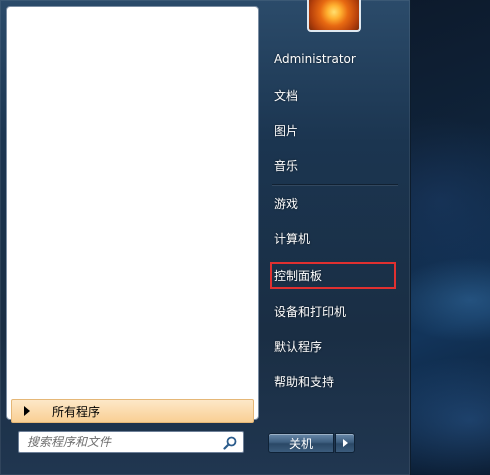  I want to click on menu-item-games: 游戏, so click(286, 203).